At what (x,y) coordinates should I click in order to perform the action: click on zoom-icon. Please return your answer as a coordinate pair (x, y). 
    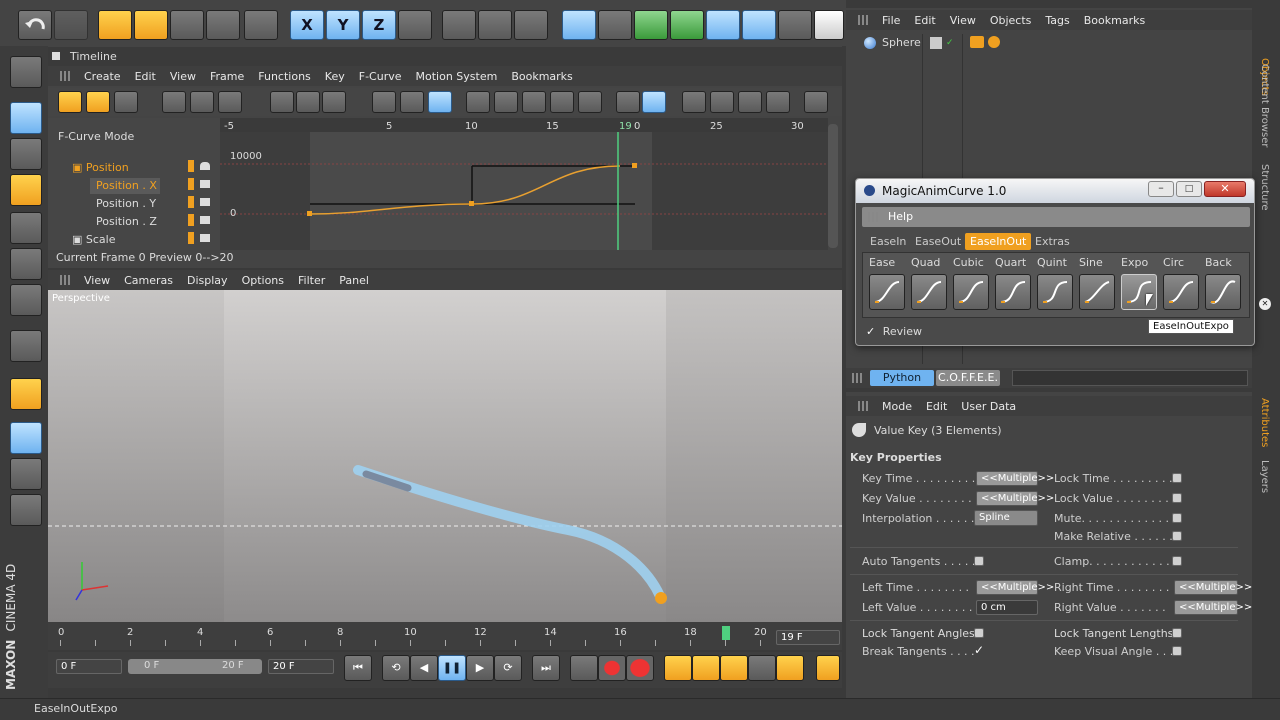
    Looking at the image, I should click on (654, 102).